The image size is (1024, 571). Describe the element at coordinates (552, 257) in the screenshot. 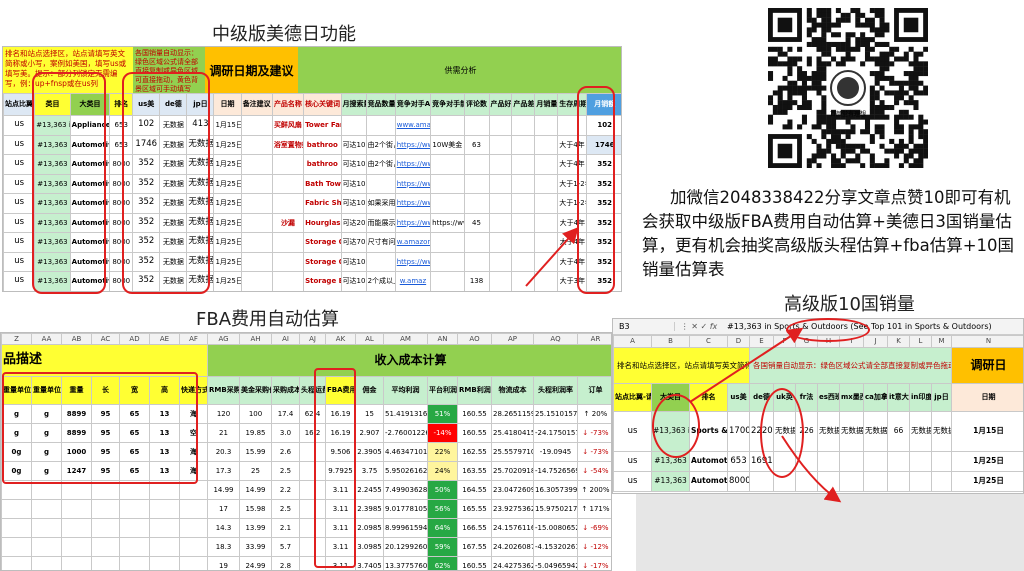

I see `arrow-to-monthly-sales` at that location.